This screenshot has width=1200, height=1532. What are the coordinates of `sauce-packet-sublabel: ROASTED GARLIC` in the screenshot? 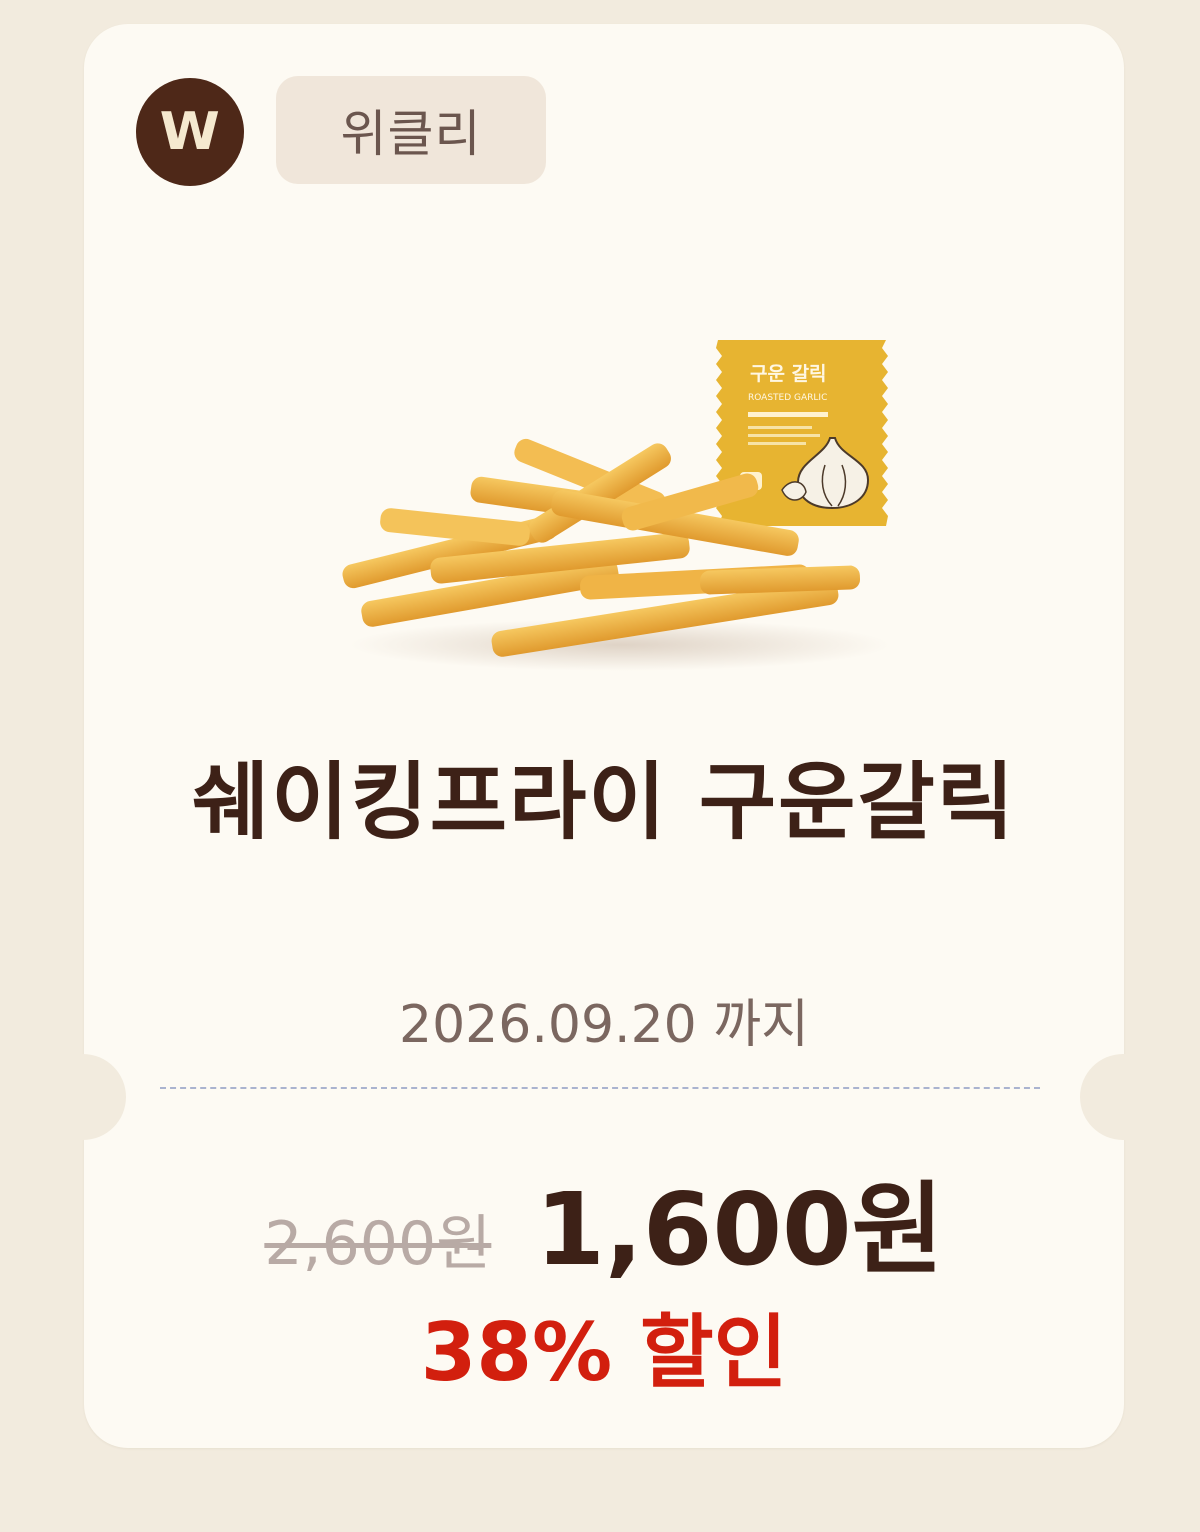 It's located at (787, 398).